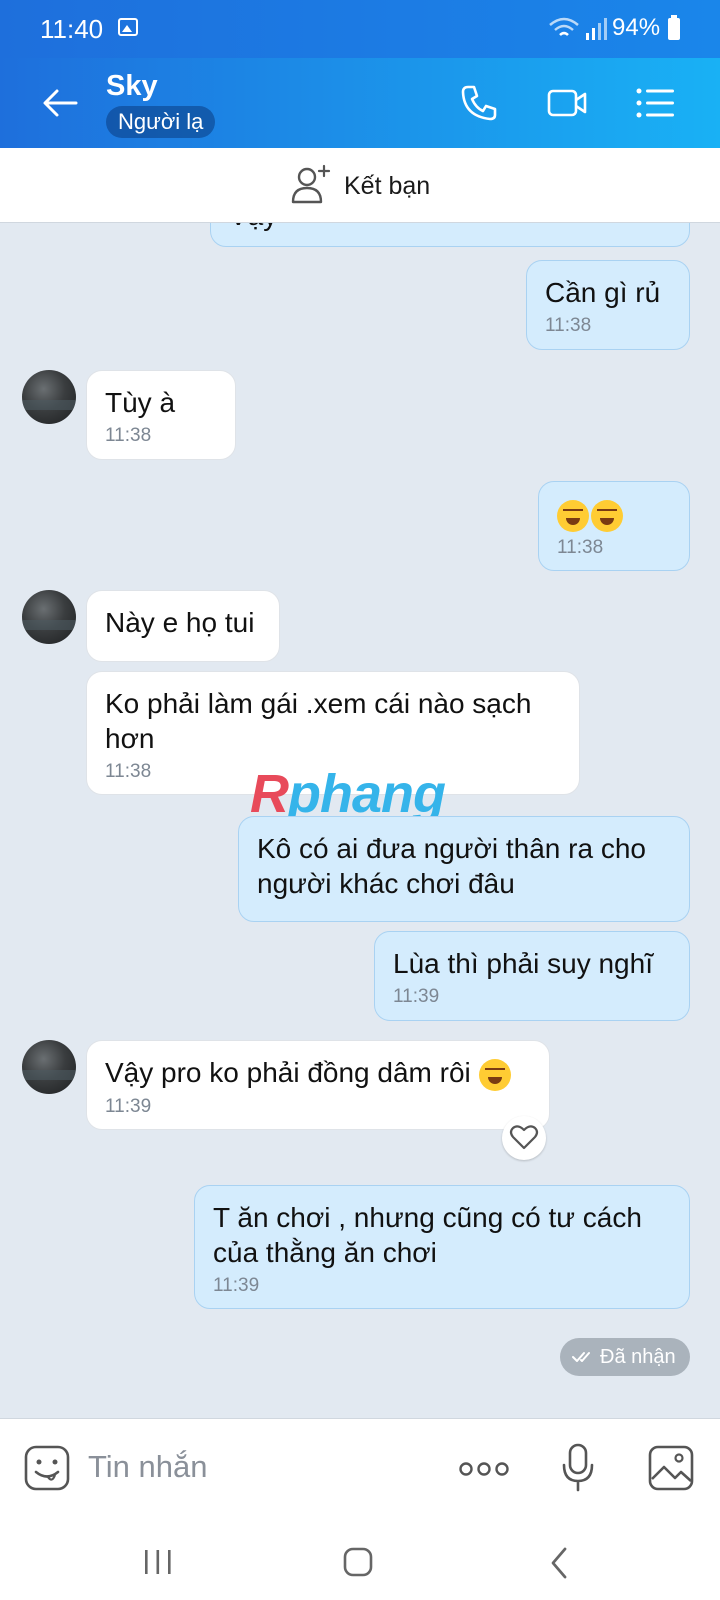  What do you see at coordinates (161, 122) in the screenshot?
I see `stranger-badge: Người lạ` at bounding box center [161, 122].